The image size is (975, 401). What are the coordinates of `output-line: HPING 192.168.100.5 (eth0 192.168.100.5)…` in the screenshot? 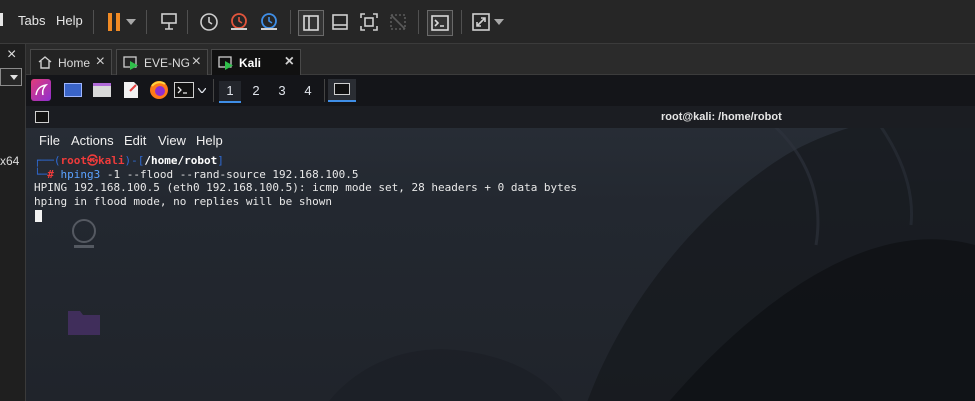 It's located at (306, 187).